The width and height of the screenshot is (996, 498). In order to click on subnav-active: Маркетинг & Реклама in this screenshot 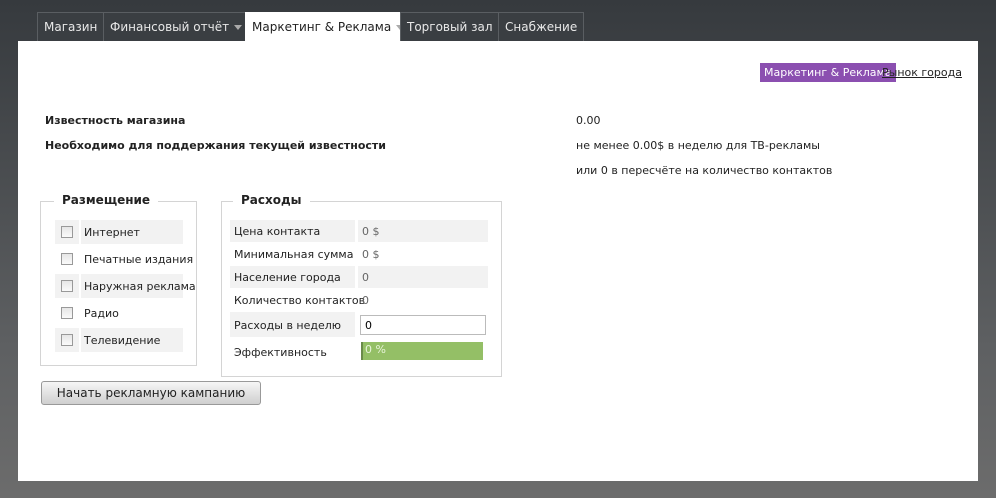, I will do `click(828, 72)`.